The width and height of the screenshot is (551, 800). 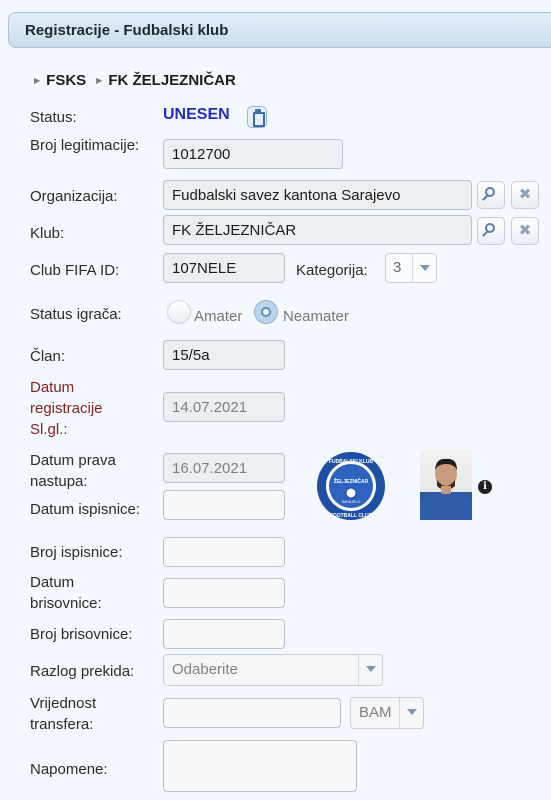 I want to click on broj-ispisnice-field, so click(x=224, y=552).